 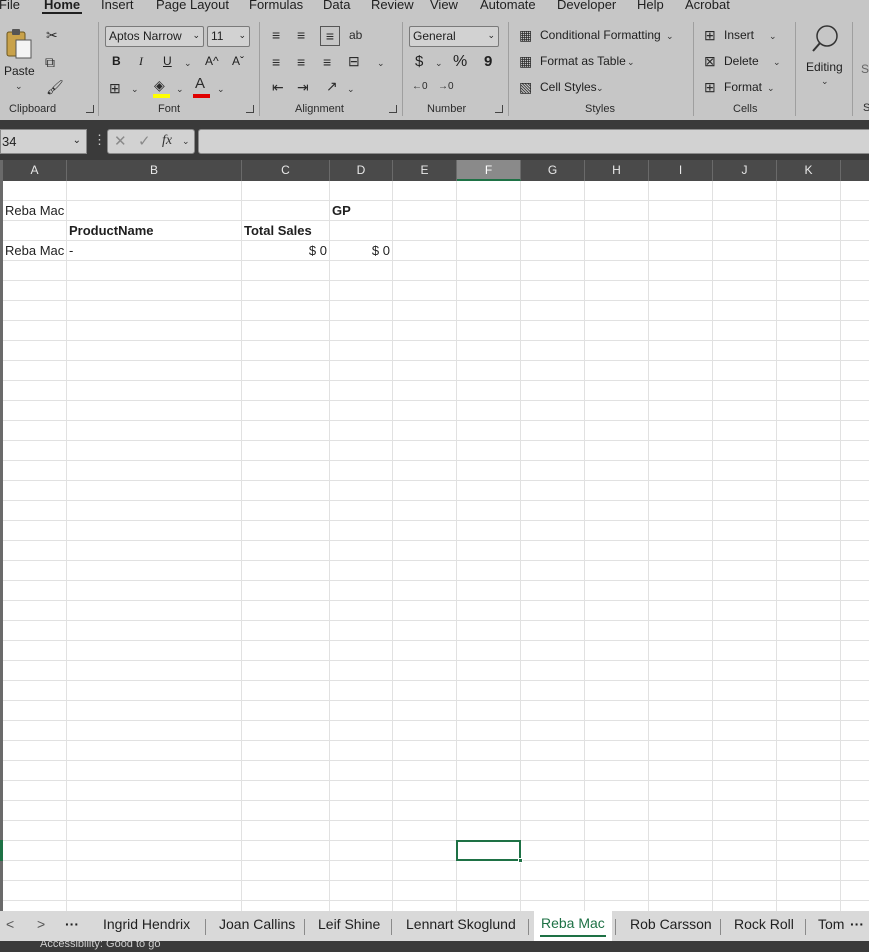 What do you see at coordinates (341, 211) in the screenshot?
I see `cell-d2: GP` at bounding box center [341, 211].